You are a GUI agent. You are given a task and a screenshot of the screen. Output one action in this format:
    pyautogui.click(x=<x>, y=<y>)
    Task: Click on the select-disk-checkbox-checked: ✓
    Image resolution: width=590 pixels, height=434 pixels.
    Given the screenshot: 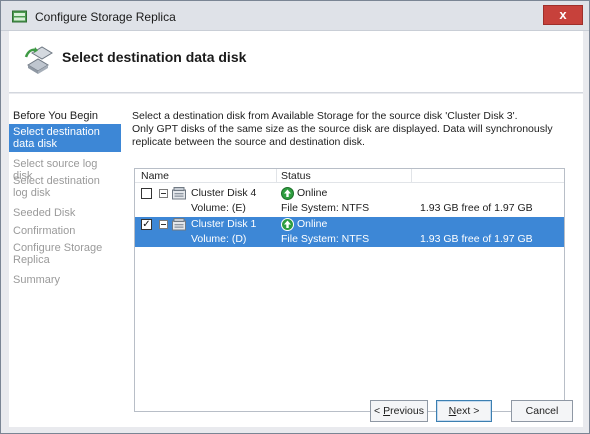 What is the action you would take?
    pyautogui.click(x=146, y=224)
    